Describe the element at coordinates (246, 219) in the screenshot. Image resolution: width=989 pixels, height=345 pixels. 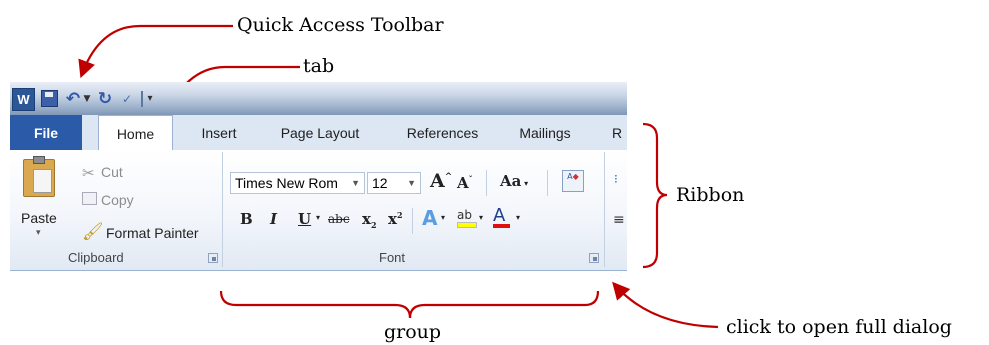
I see `bold-button: B` at that location.